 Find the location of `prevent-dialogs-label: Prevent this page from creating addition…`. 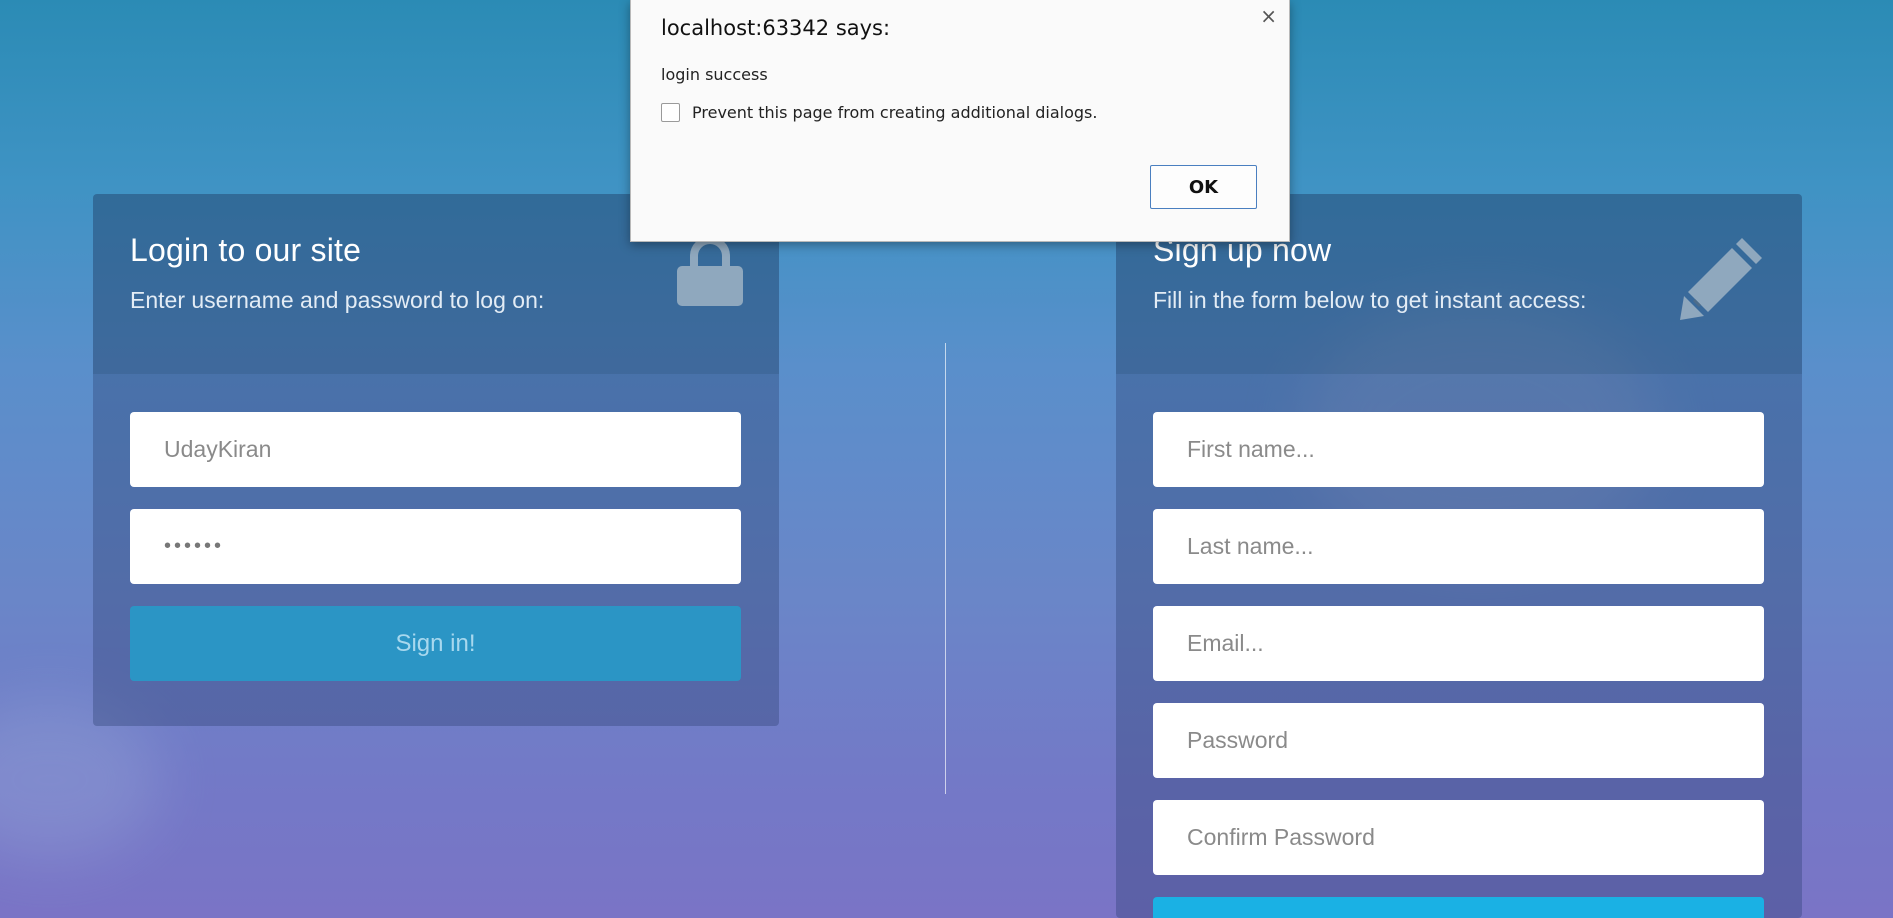

prevent-dialogs-label: Prevent this page from creating addition… is located at coordinates (895, 112).